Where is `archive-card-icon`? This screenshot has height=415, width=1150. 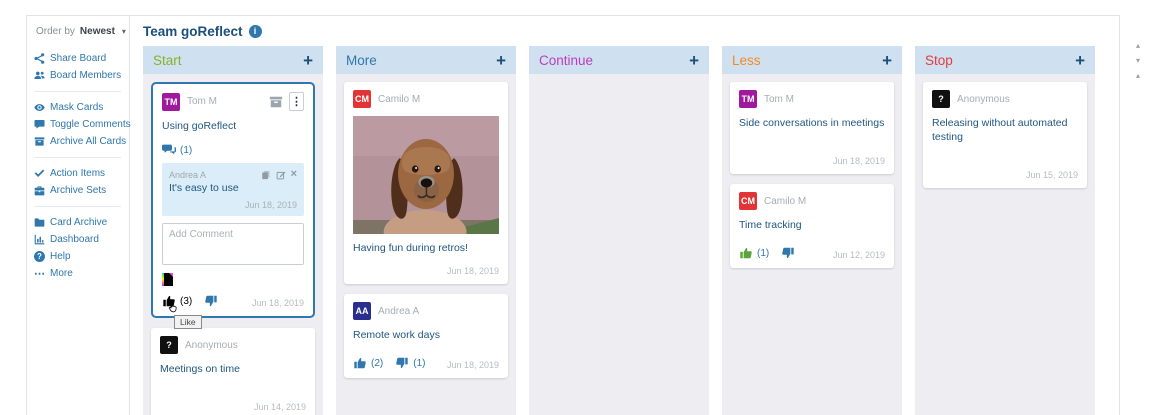 archive-card-icon is located at coordinates (276, 102).